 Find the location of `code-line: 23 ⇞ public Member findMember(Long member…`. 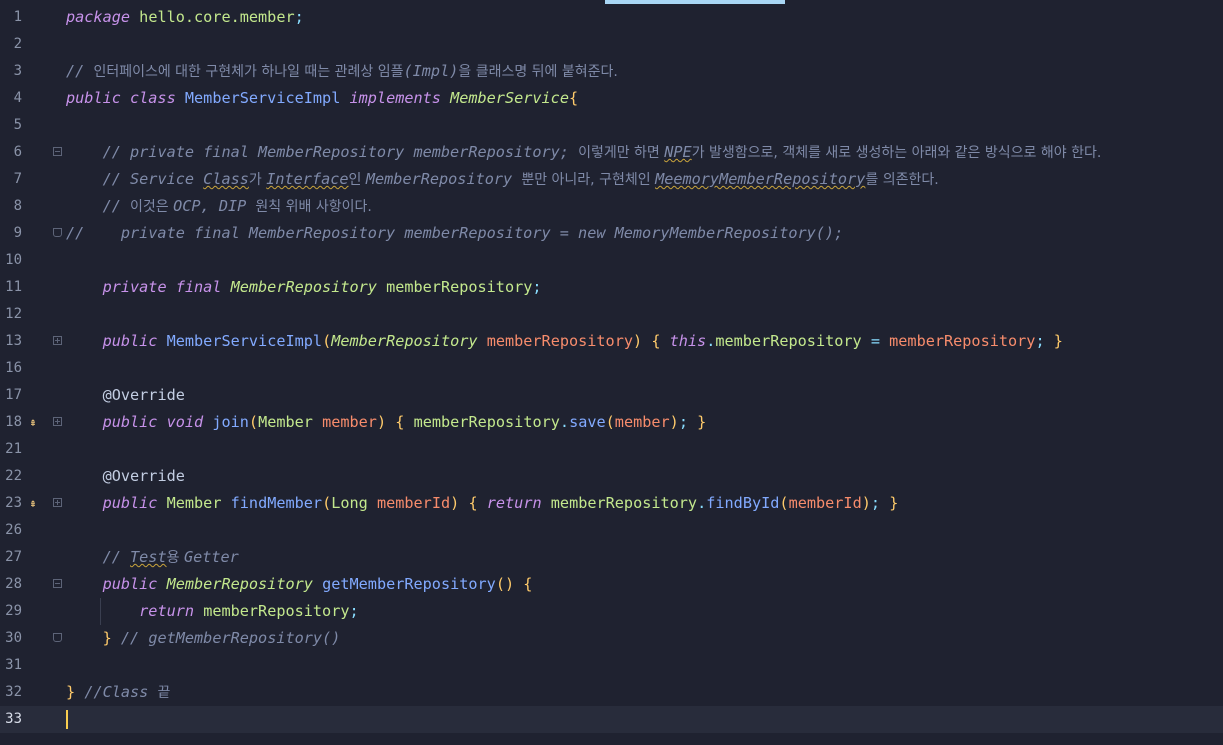

code-line: 23 ⇞ public Member findMember(Long member… is located at coordinates (611, 503).